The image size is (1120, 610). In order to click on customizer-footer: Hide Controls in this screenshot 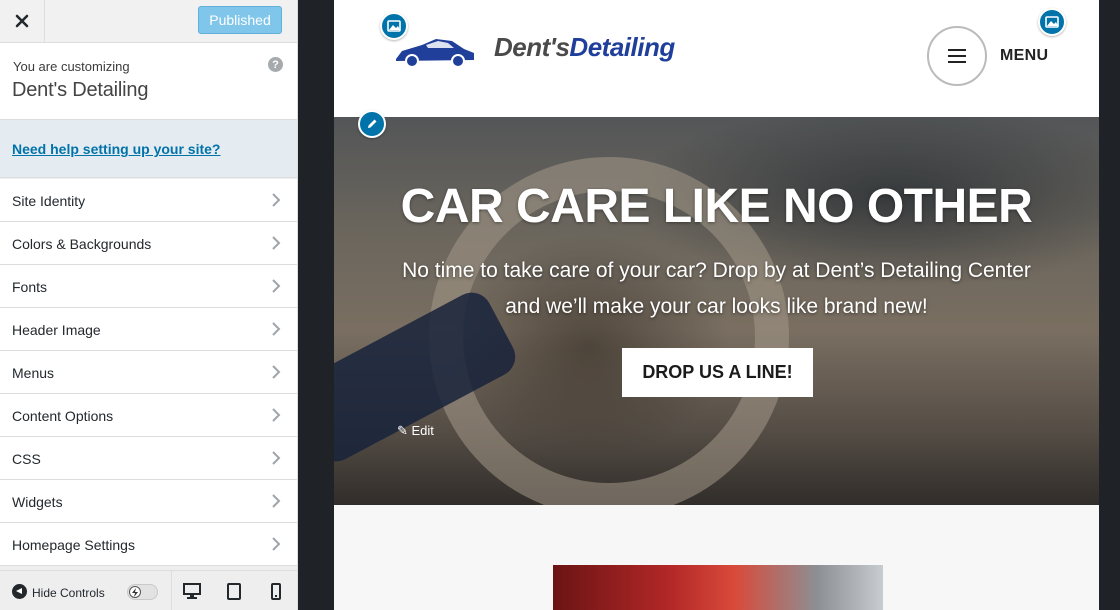, I will do `click(148, 590)`.